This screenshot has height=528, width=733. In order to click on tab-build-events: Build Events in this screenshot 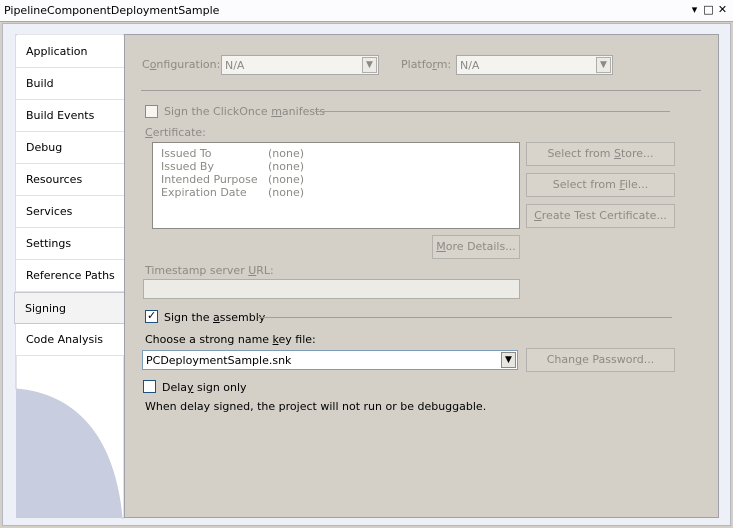, I will do `click(70, 116)`.